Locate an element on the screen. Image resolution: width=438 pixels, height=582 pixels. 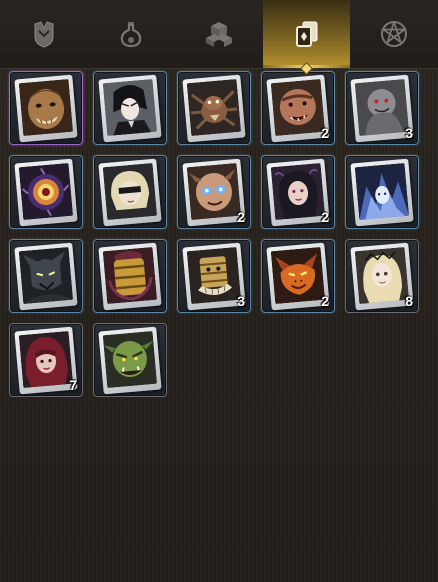
card-grey-beast-portrait is located at coordinates (382, 107).